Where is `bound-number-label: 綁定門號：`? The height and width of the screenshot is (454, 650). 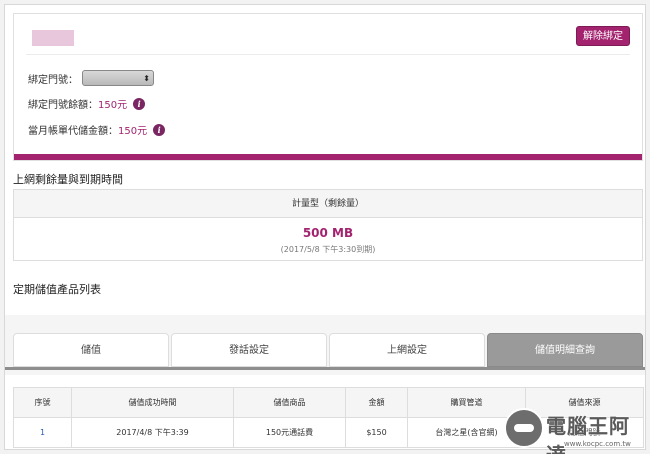 bound-number-label: 綁定門號： is located at coordinates (53, 80).